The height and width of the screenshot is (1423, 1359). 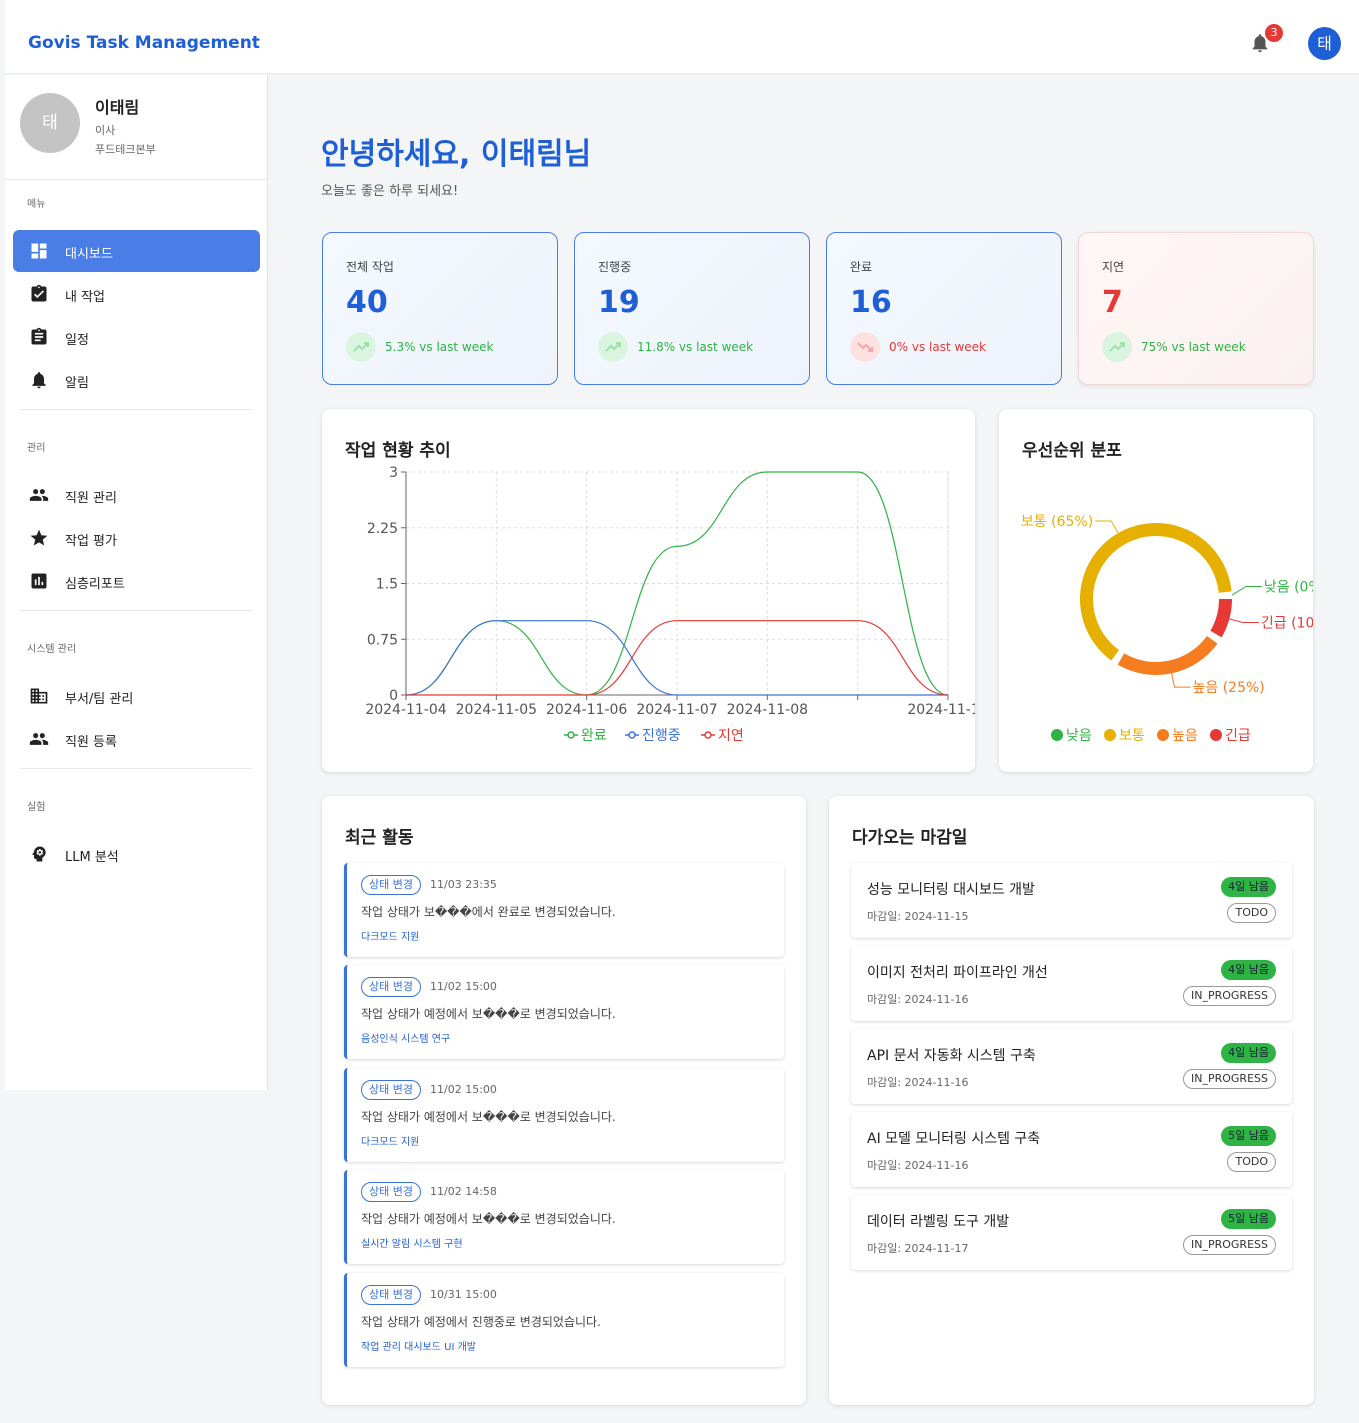 What do you see at coordinates (1288, 588) in the screenshot?
I see `callout-label: 낮음 (0%)` at bounding box center [1288, 588].